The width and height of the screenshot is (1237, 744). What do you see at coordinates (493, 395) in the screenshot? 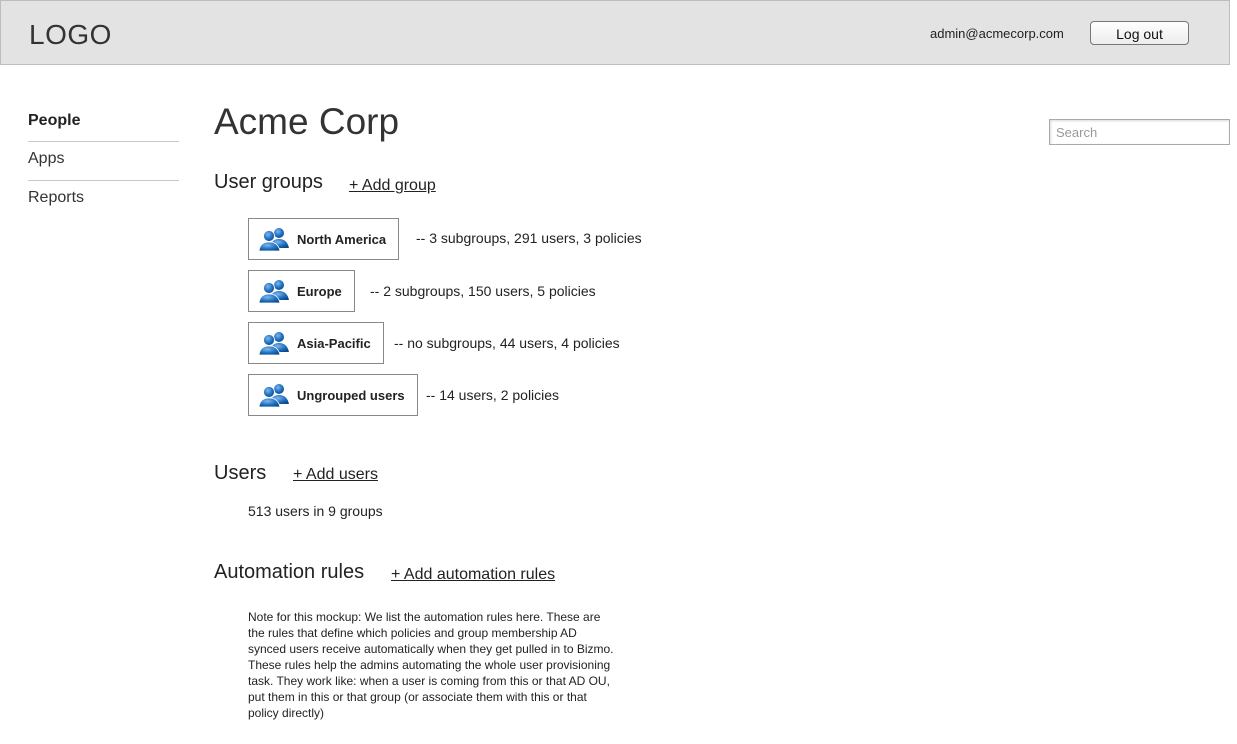
I see `group-info: -- 14 users, 2 policies` at bounding box center [493, 395].